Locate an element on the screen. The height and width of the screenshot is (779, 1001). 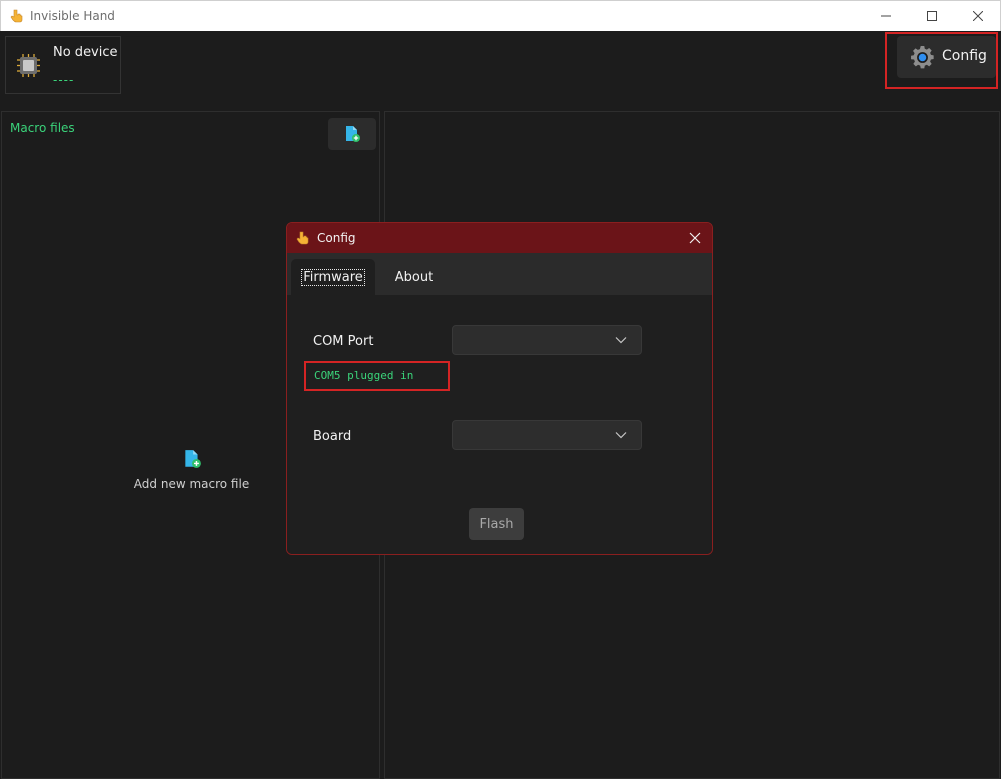
close-window-button is located at coordinates (978, 16).